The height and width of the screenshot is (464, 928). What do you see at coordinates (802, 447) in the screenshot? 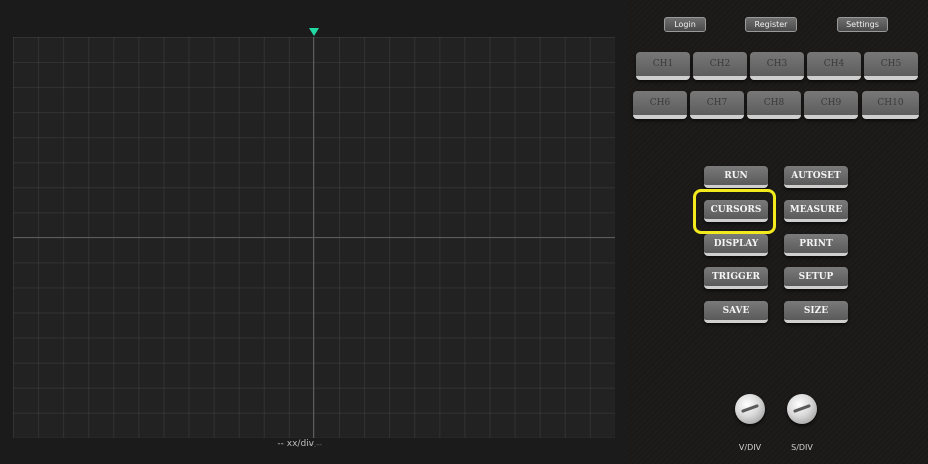
I see `sdiv-label: S/DIV` at bounding box center [802, 447].